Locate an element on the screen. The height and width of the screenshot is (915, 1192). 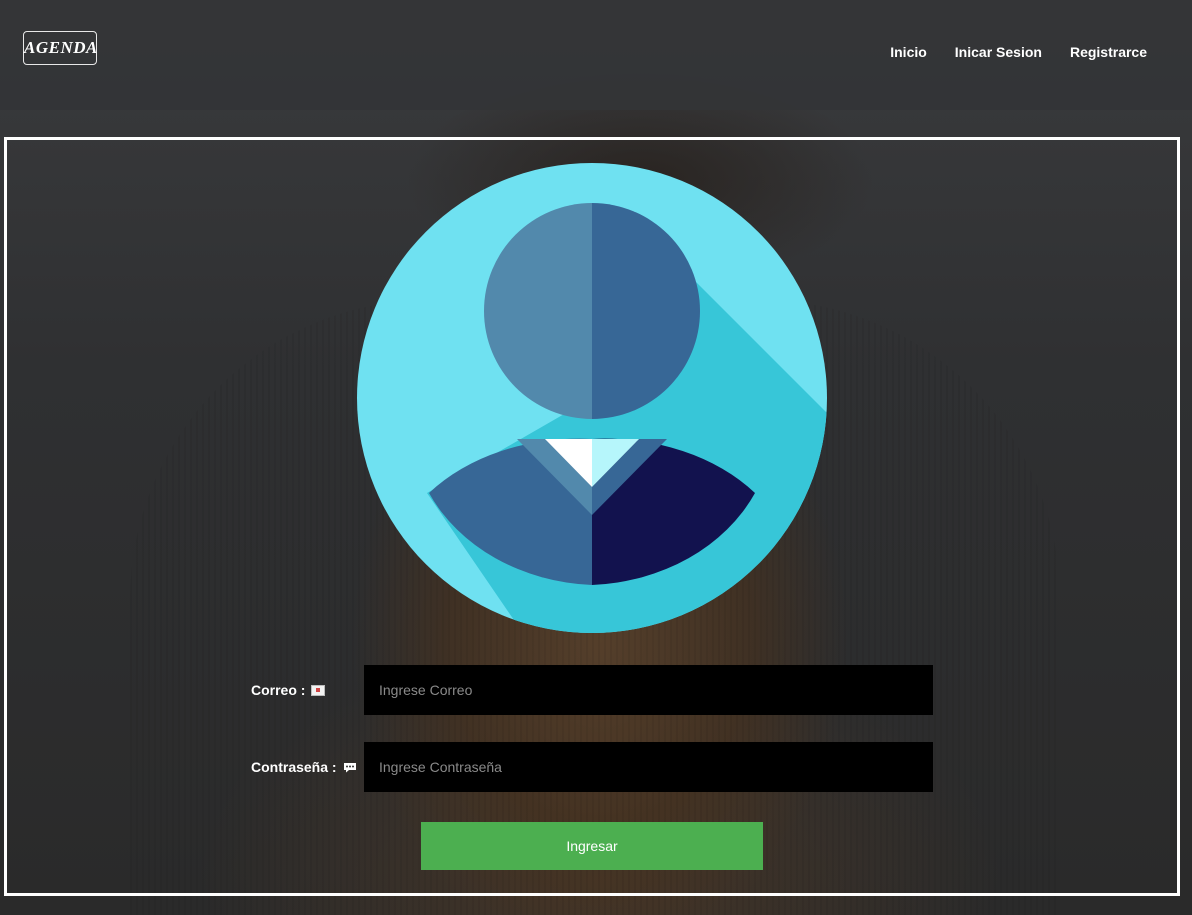
nav-links: Inicio Inicar Sesion Registrarce is located at coordinates (1018, 52).